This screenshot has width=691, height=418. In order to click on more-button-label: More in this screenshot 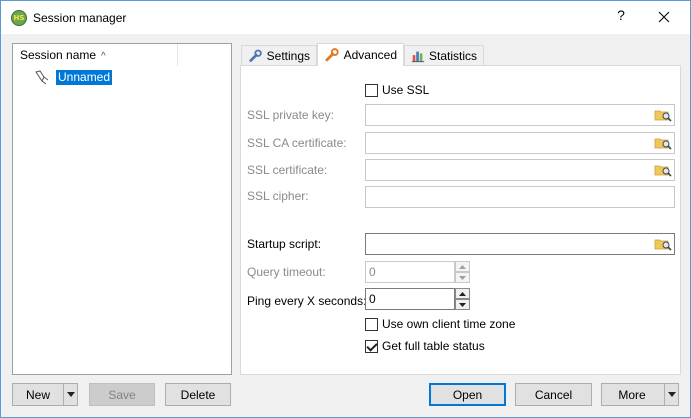, I will do `click(632, 394)`.